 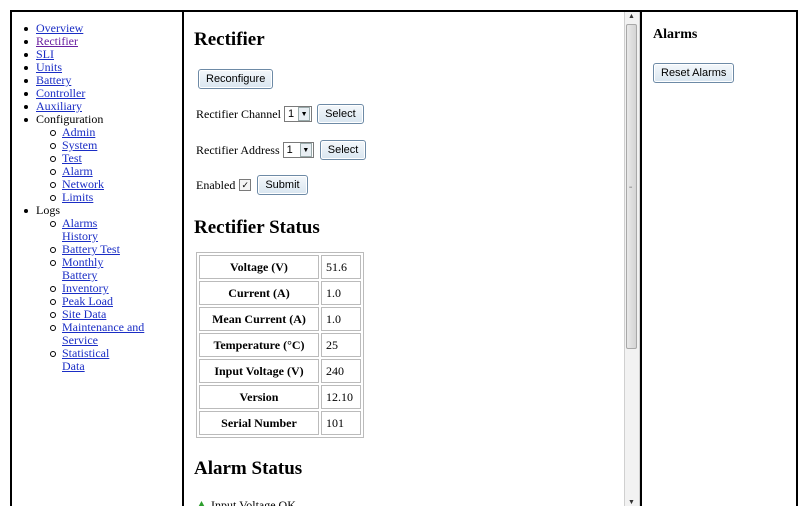 What do you see at coordinates (109, 184) in the screenshot?
I see `sidebar-subitem-network: Network` at bounding box center [109, 184].